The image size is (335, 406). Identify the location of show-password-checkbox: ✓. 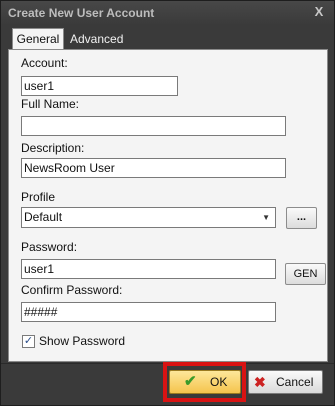
(28, 341).